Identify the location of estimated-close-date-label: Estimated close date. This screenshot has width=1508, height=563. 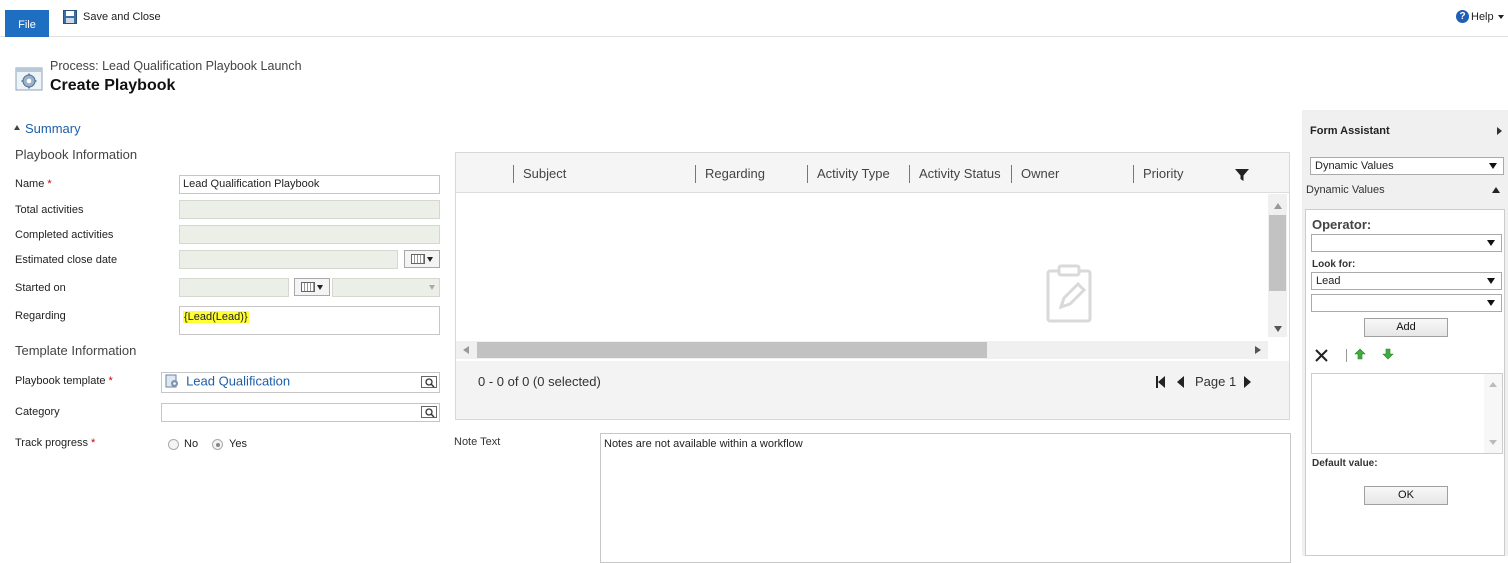
(66, 260).